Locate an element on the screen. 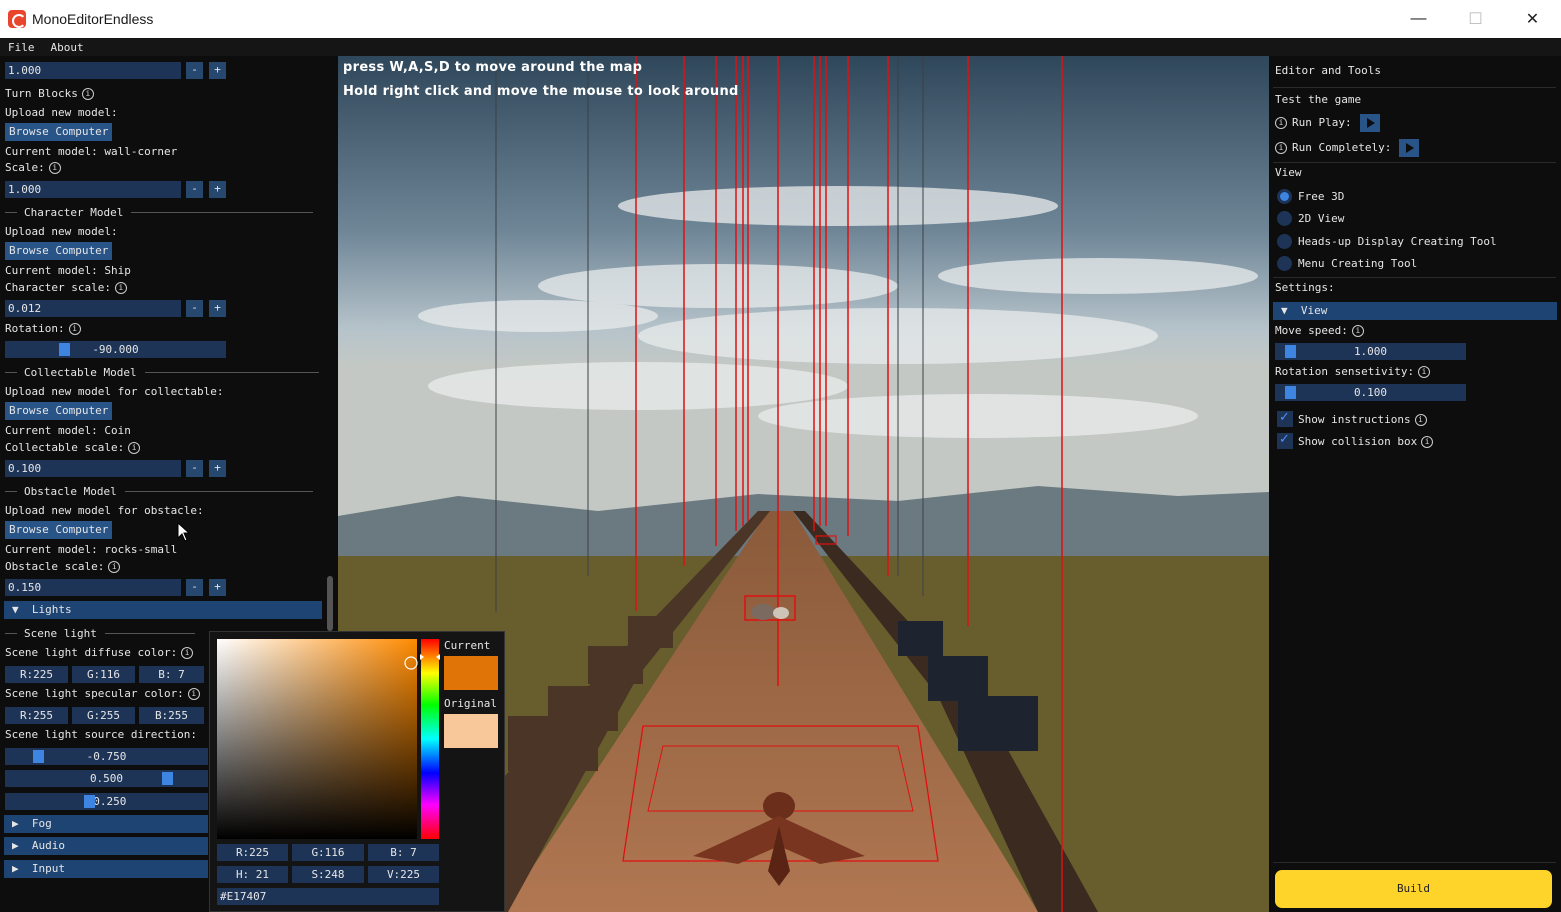 The height and width of the screenshot is (912, 1561). picker-b-input: B: 7 is located at coordinates (403, 852).